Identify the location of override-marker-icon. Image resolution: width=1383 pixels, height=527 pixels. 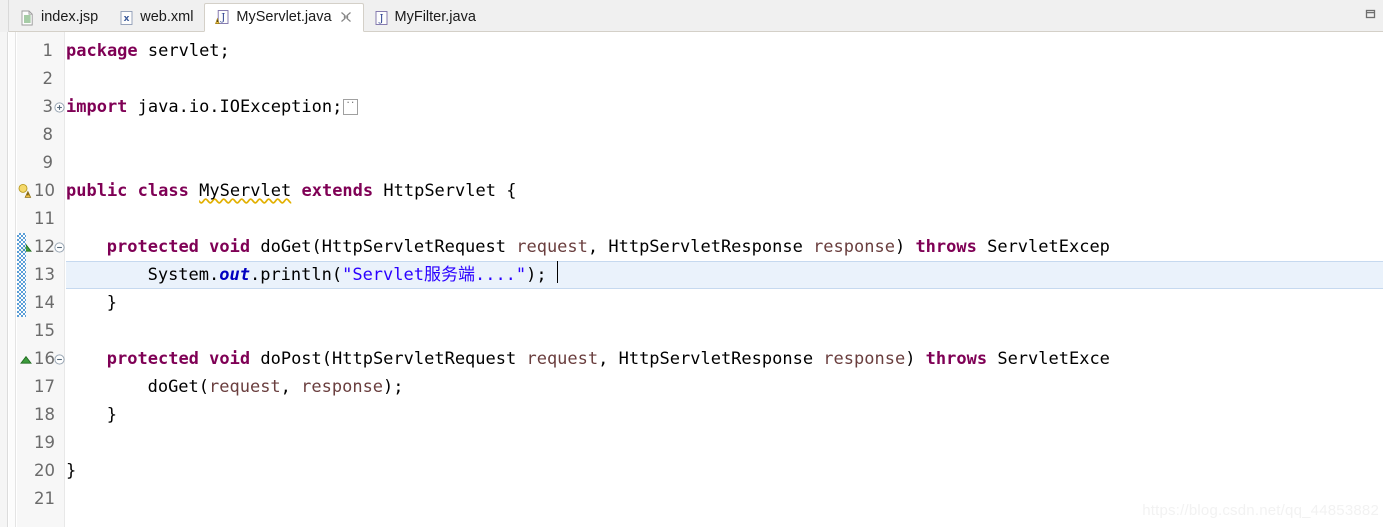
(26, 360).